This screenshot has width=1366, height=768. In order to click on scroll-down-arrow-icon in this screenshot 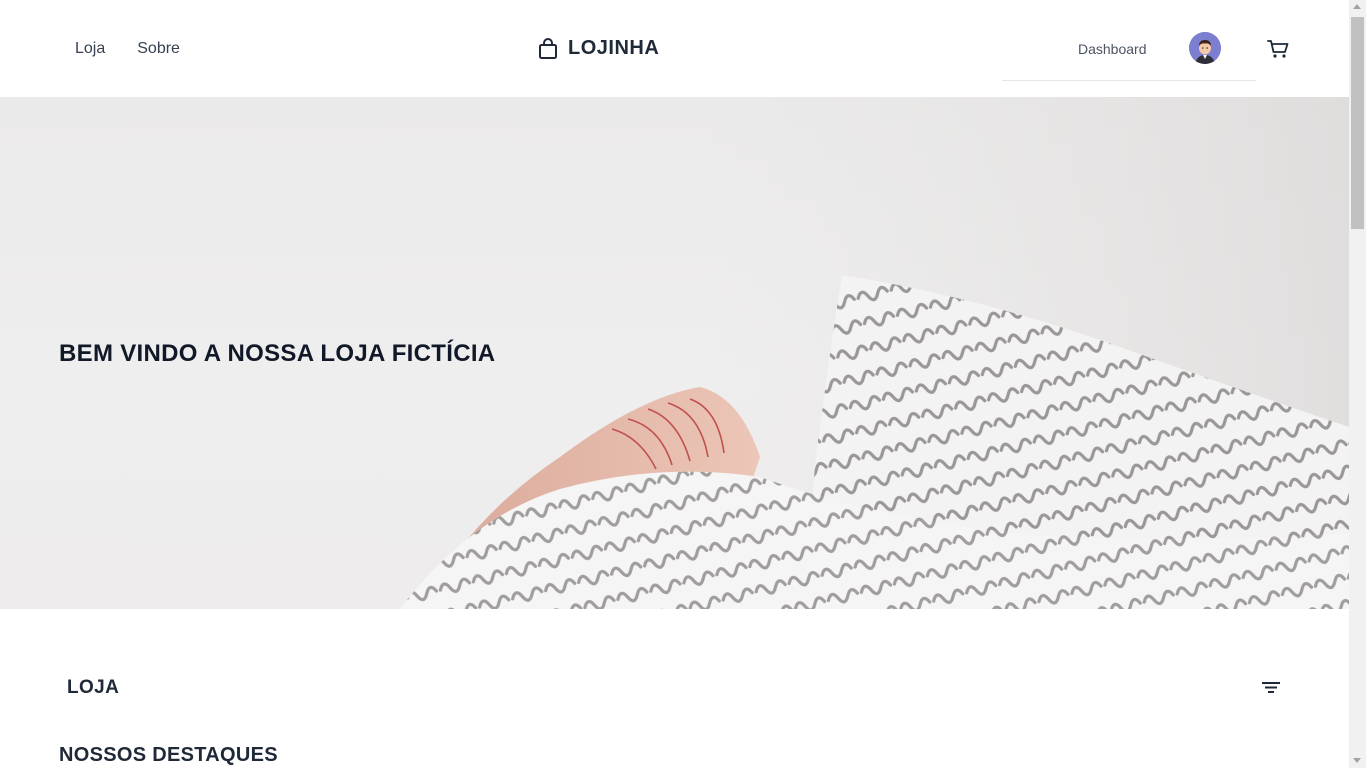, I will do `click(1357, 760)`.